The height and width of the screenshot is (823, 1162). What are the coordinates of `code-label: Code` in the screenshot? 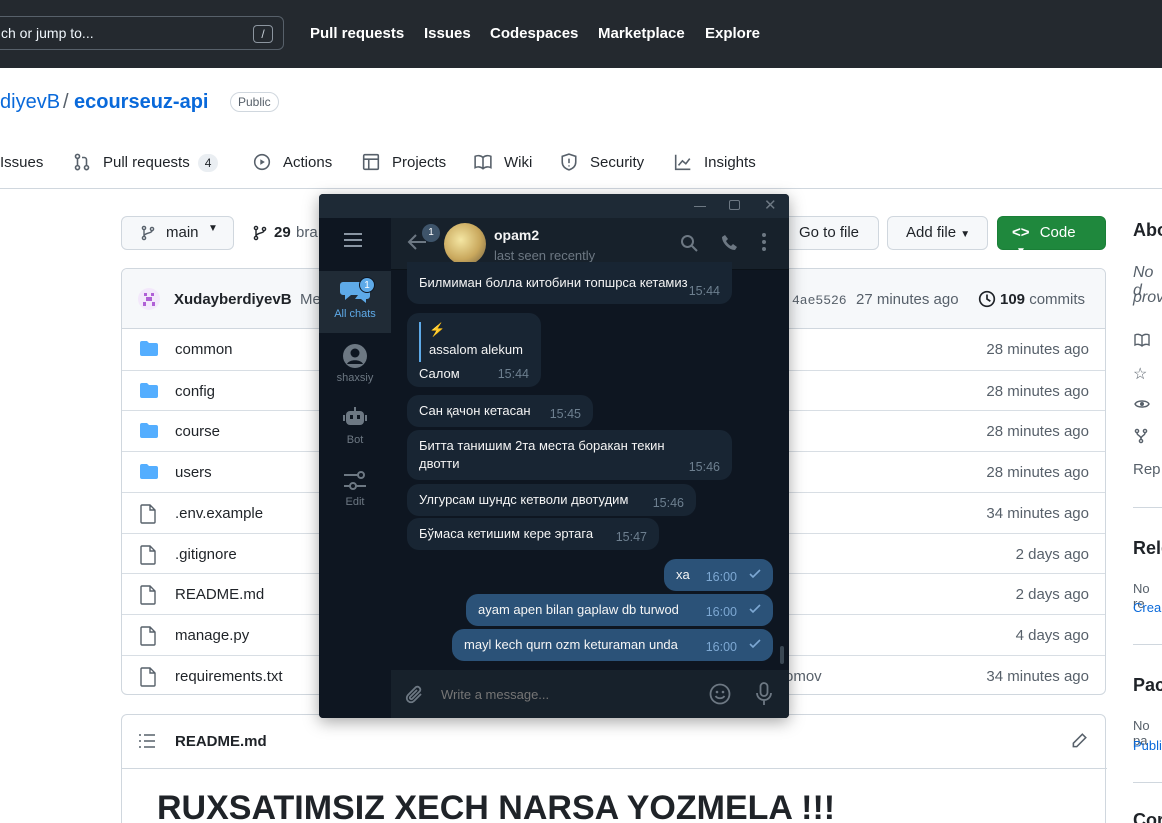 It's located at (1057, 232).